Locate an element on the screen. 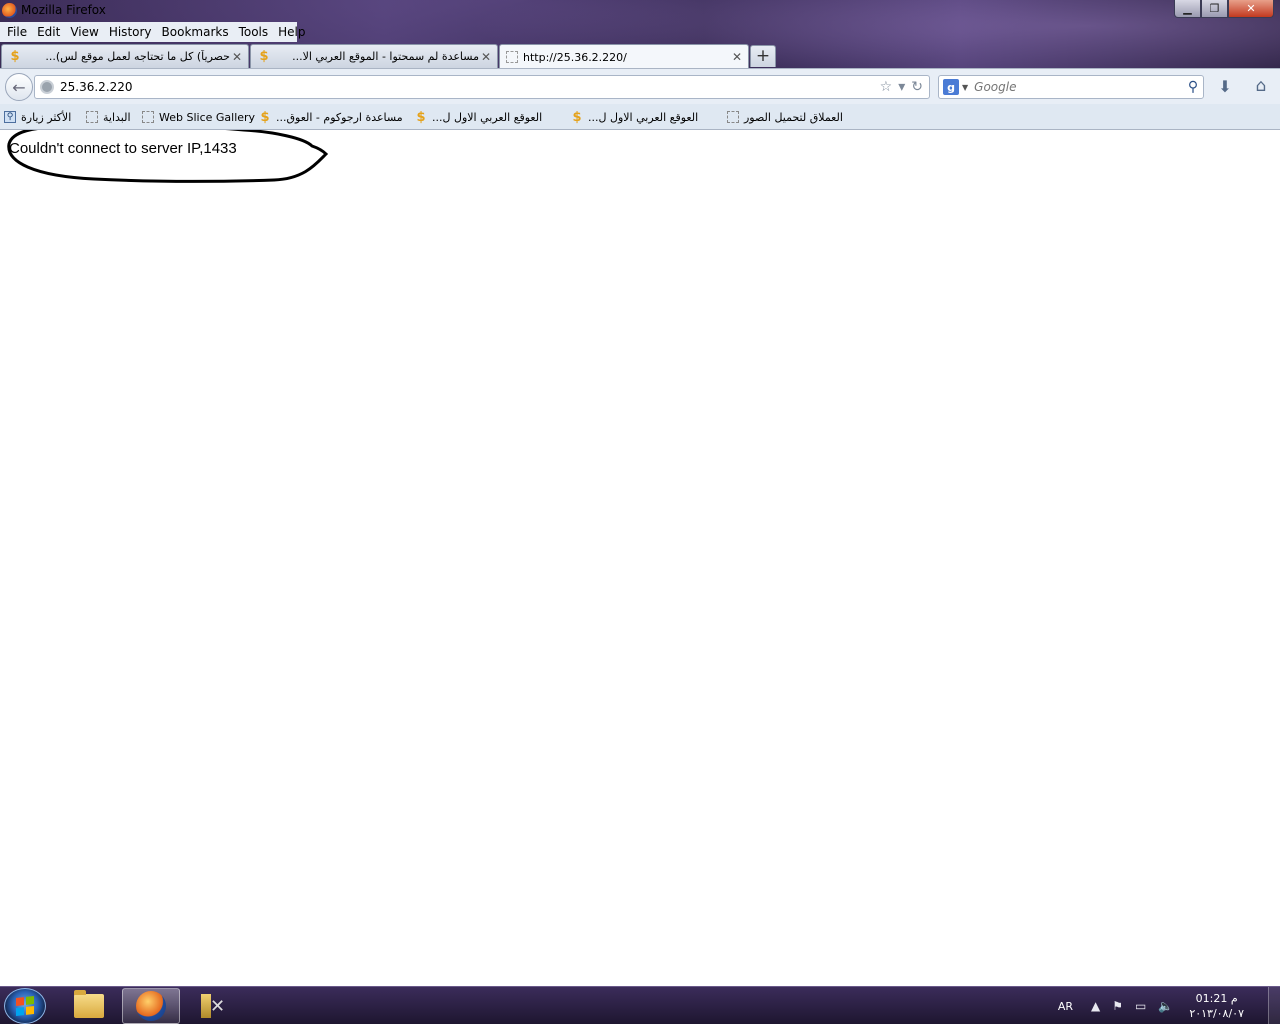 This screenshot has height=1024, width=1280. bookmark-web-slice-gallery: Web Slice Gallery is located at coordinates (198, 117).